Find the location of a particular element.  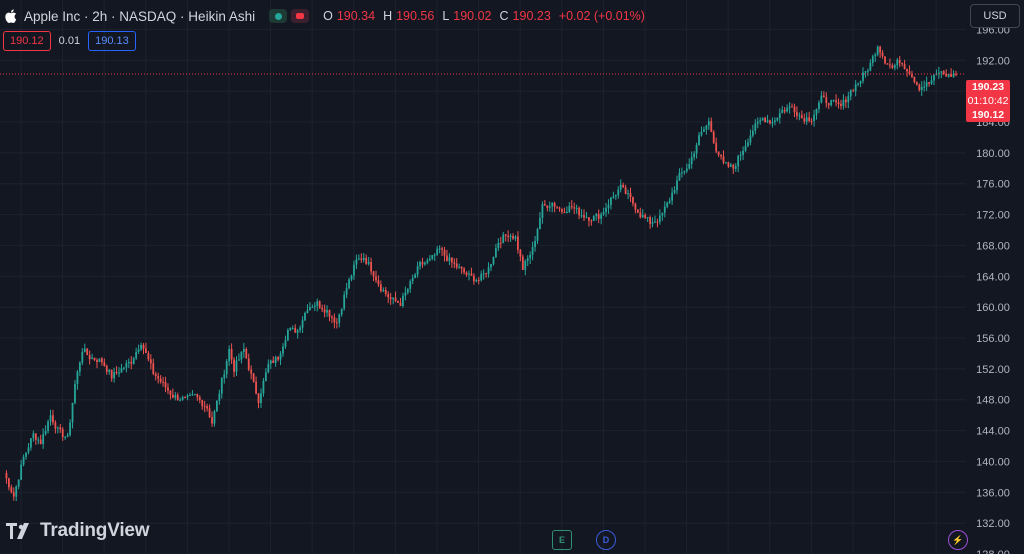

buy-button: 190.13 is located at coordinates (112, 41).